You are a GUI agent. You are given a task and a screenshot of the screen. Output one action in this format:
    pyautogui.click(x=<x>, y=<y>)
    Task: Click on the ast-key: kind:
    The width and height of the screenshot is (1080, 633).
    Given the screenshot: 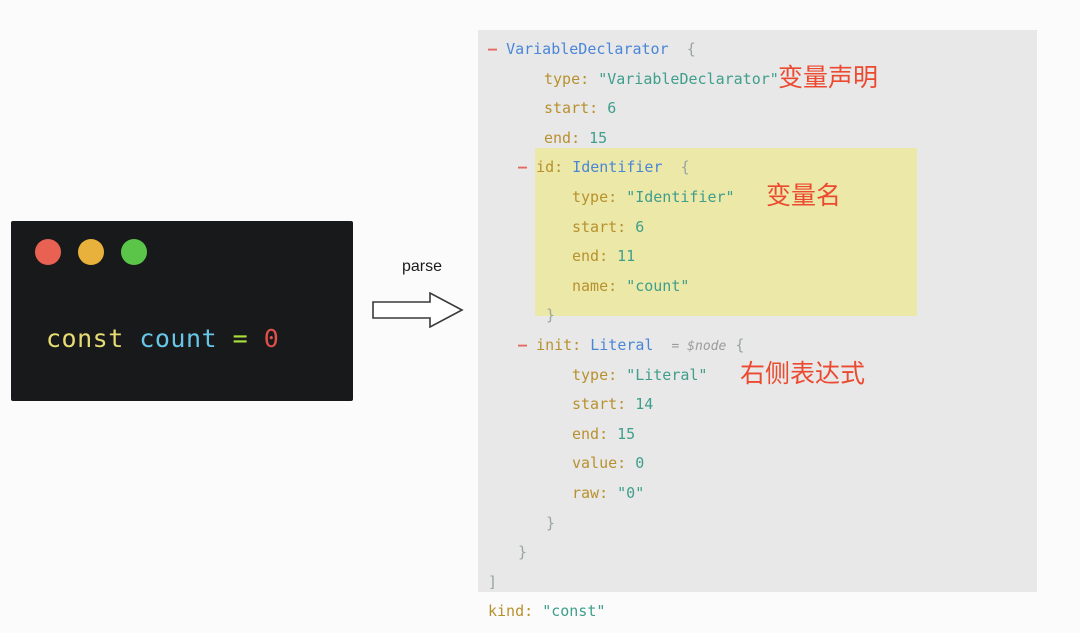 What is the action you would take?
    pyautogui.click(x=511, y=611)
    